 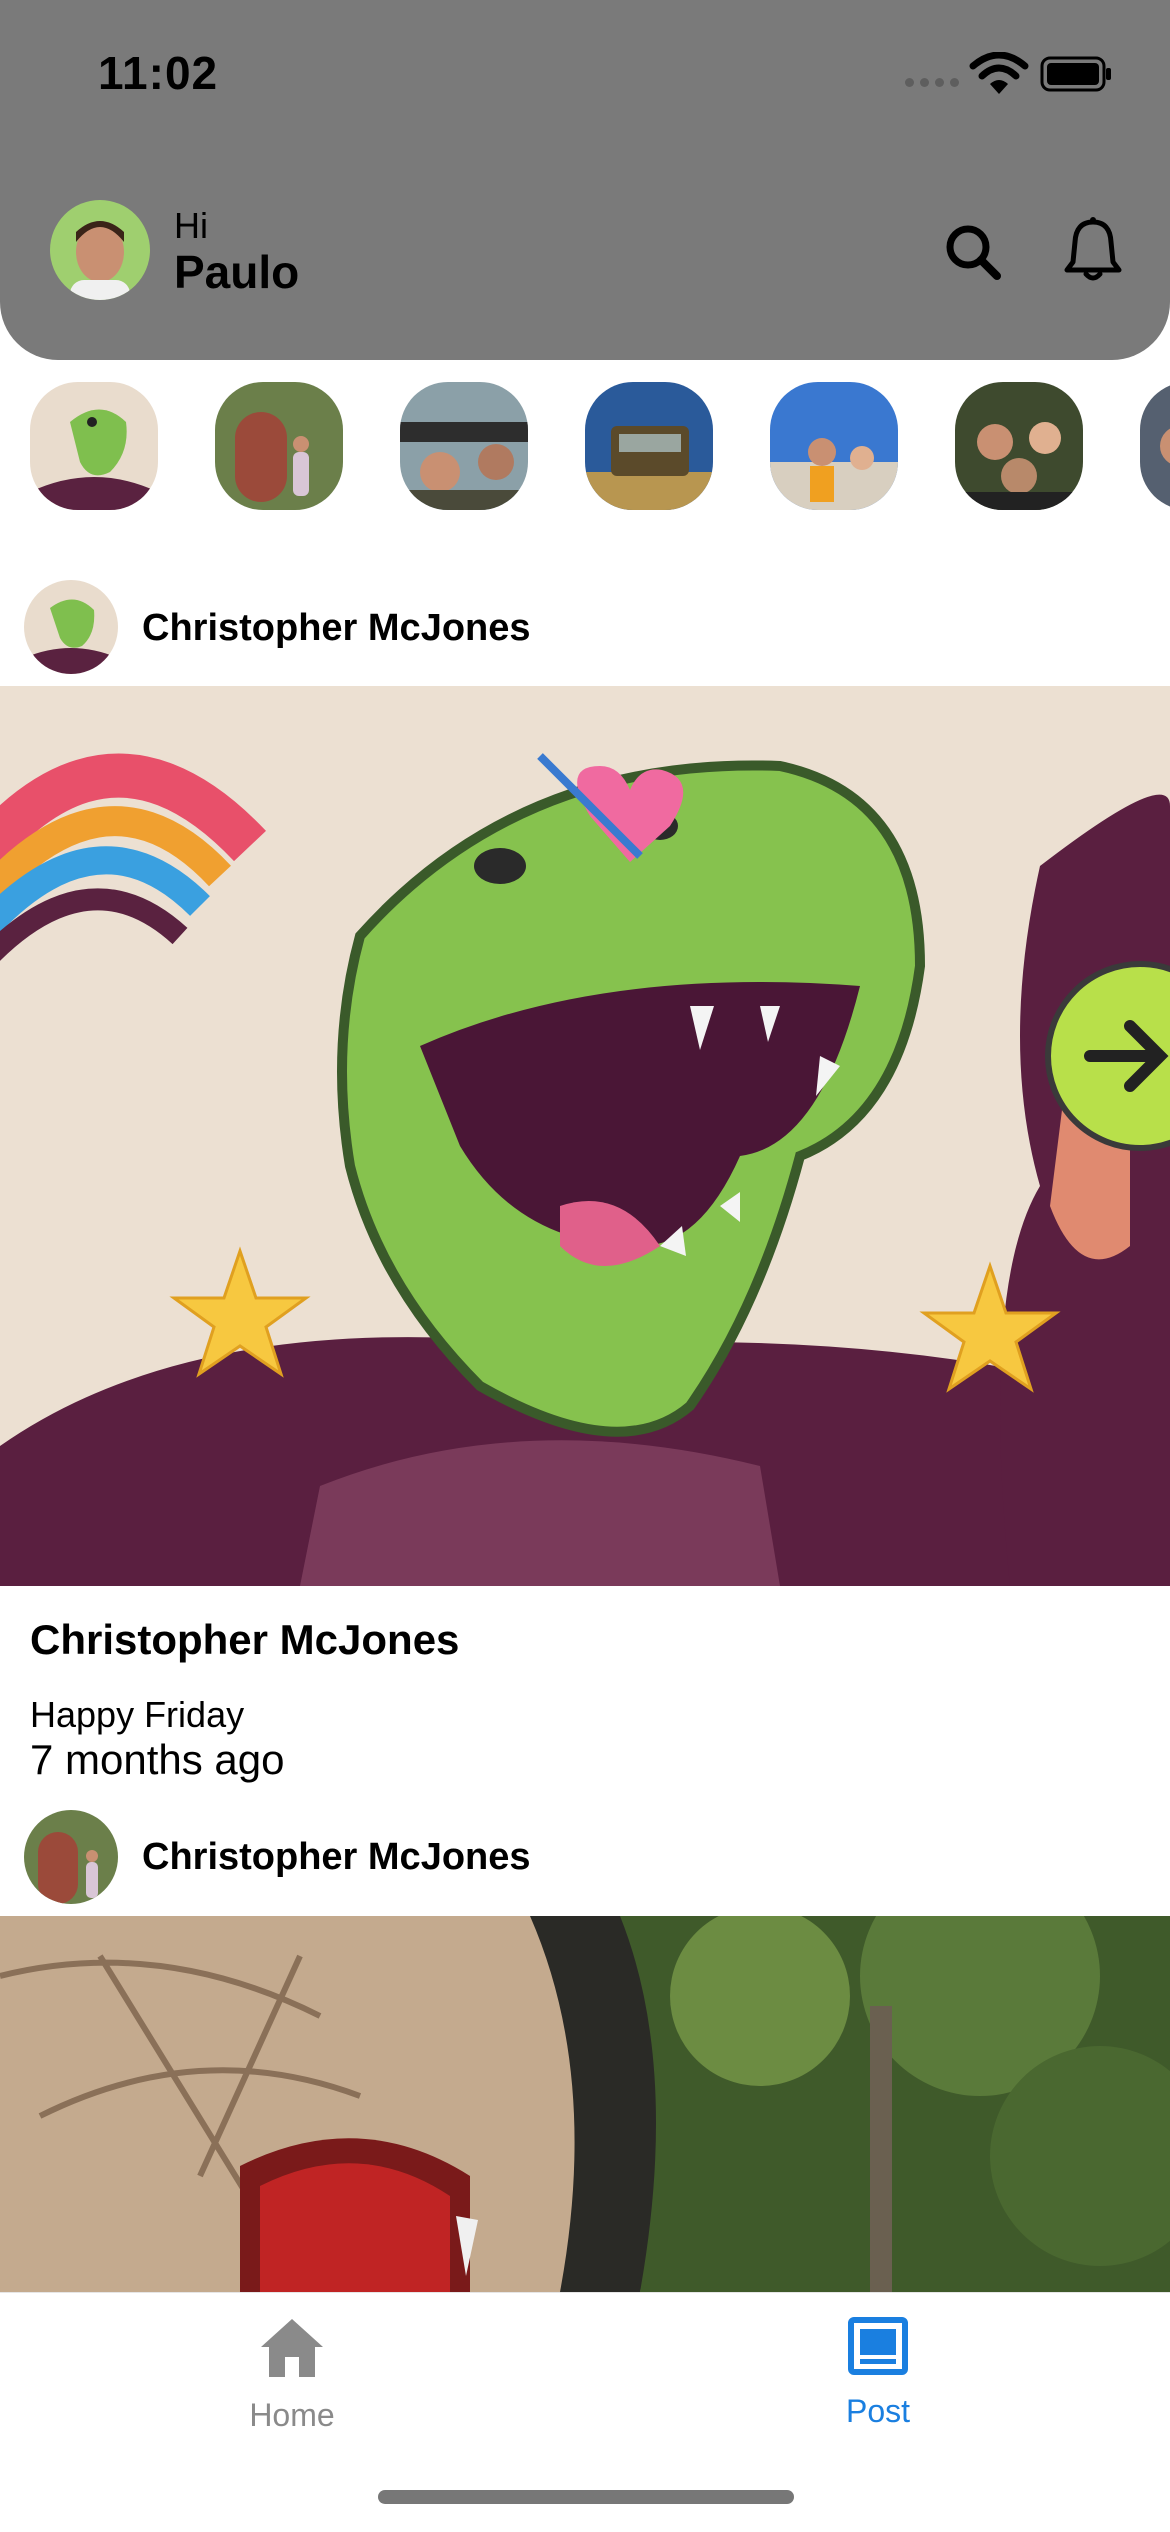 I want to click on post-time: 7 months ago, so click(x=157, y=1759).